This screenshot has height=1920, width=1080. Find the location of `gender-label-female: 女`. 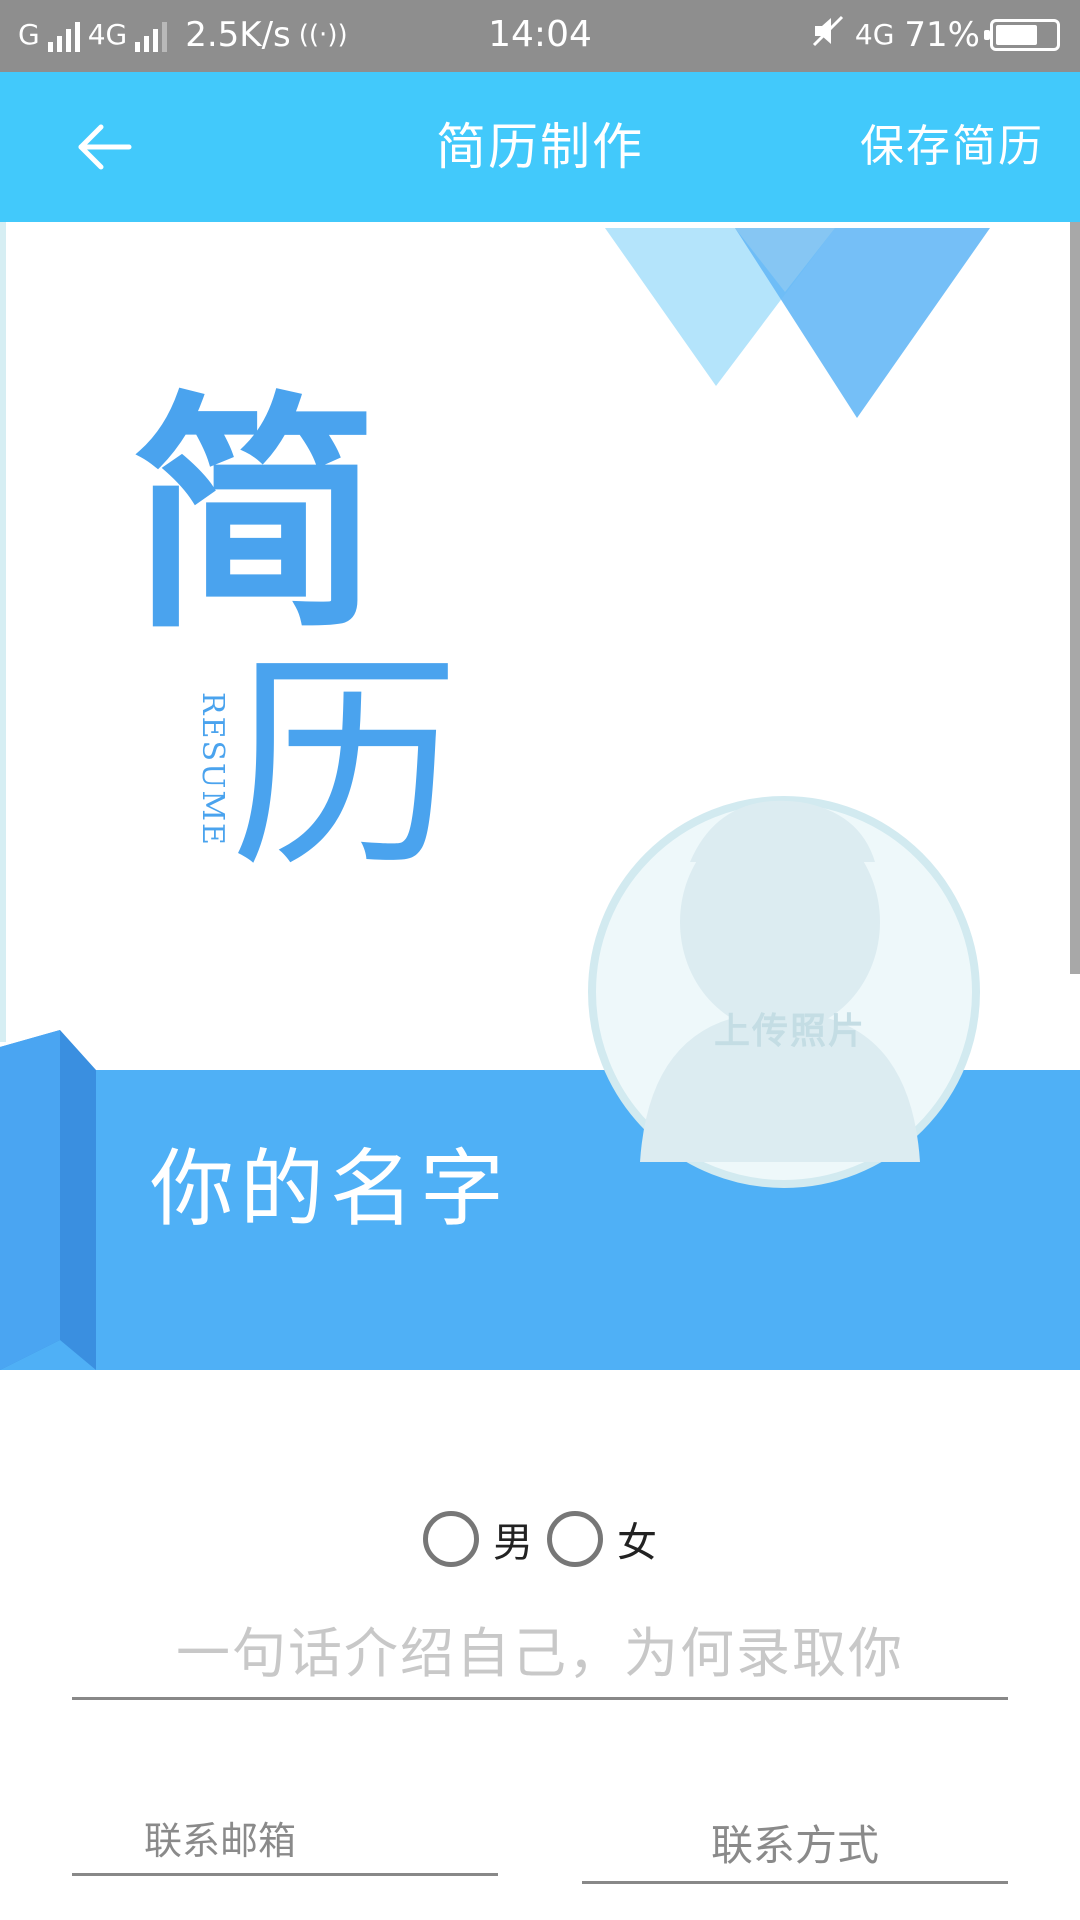

gender-label-female: 女 is located at coordinates (637, 1543).